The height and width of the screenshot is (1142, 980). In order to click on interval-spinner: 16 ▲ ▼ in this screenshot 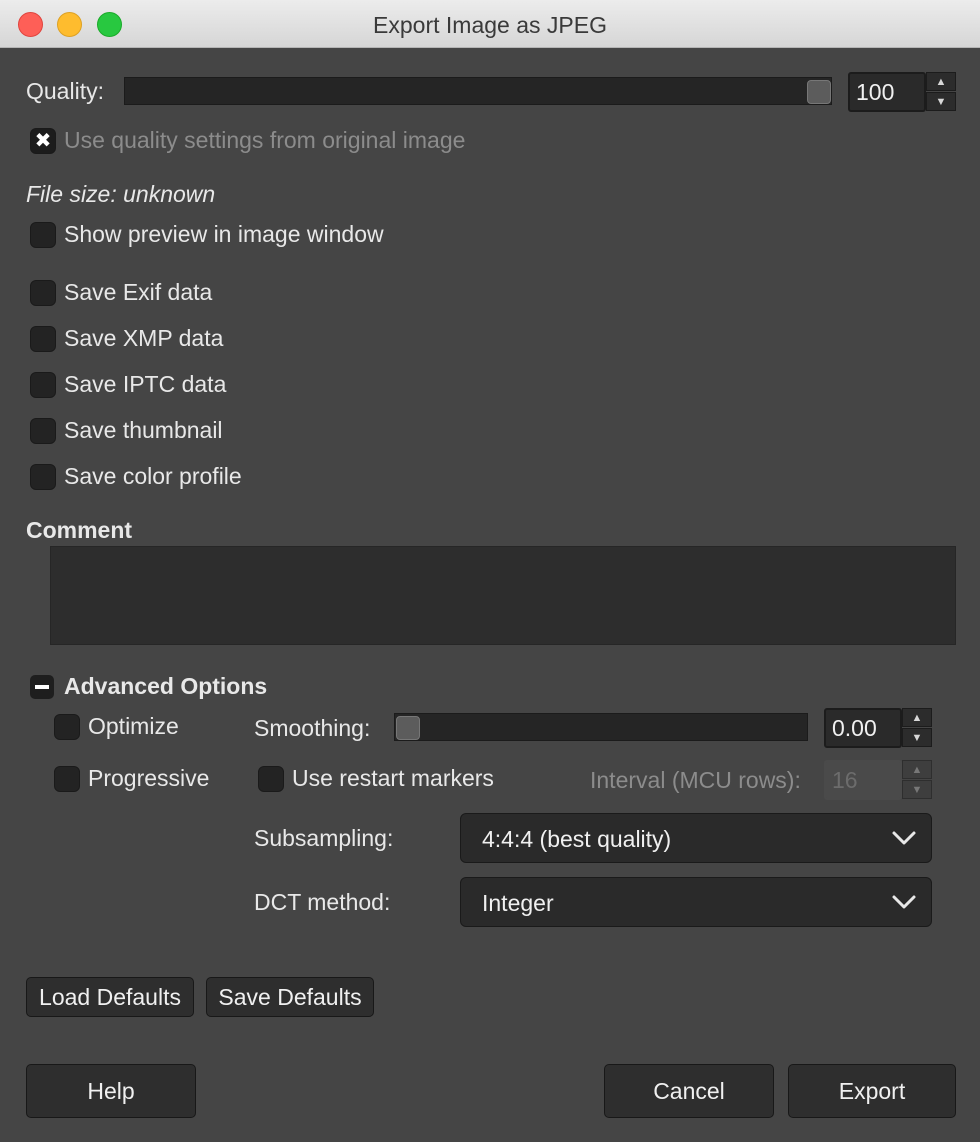, I will do `click(878, 780)`.